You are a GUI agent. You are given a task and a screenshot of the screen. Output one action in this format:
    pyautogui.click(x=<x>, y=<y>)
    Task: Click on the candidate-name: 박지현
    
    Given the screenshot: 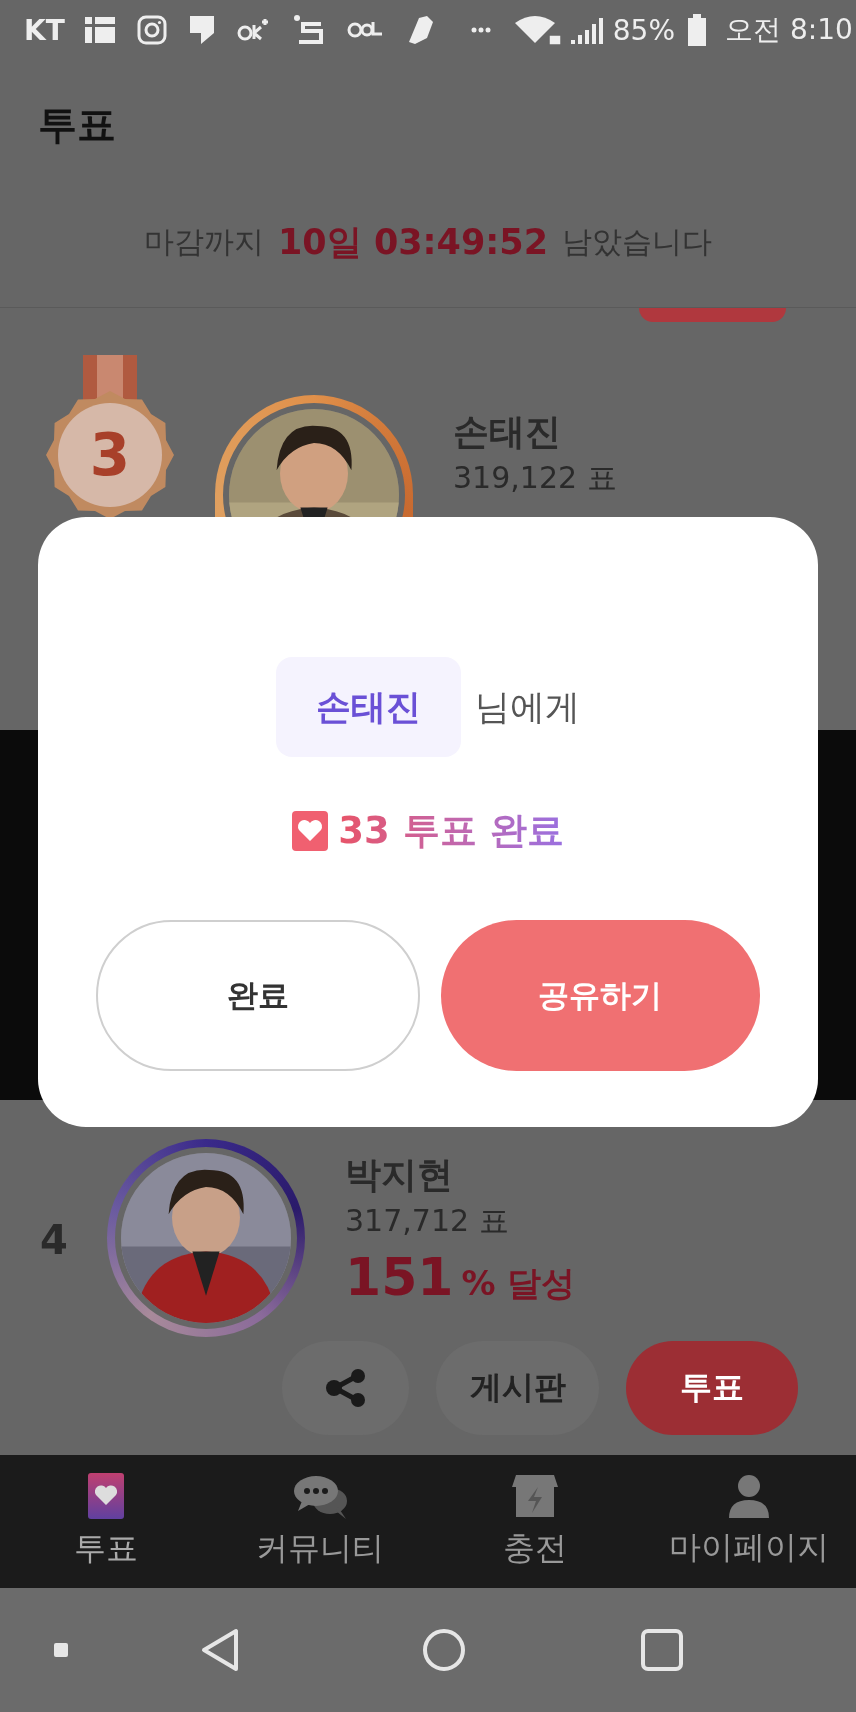 What is the action you would take?
    pyautogui.click(x=399, y=1175)
    